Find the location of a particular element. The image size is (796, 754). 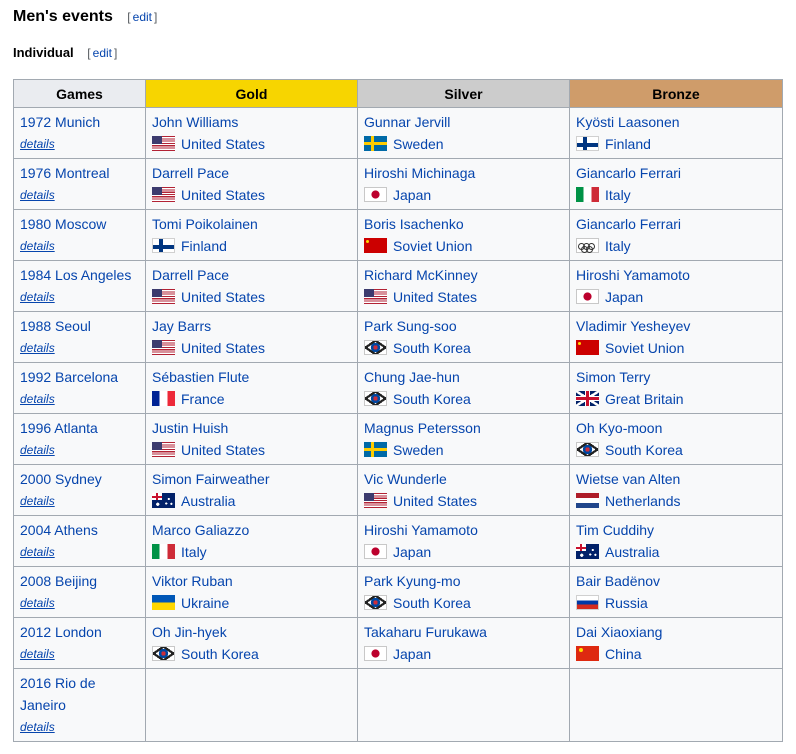

silver-athlete-link: Park Kyung-mo is located at coordinates (412, 581).